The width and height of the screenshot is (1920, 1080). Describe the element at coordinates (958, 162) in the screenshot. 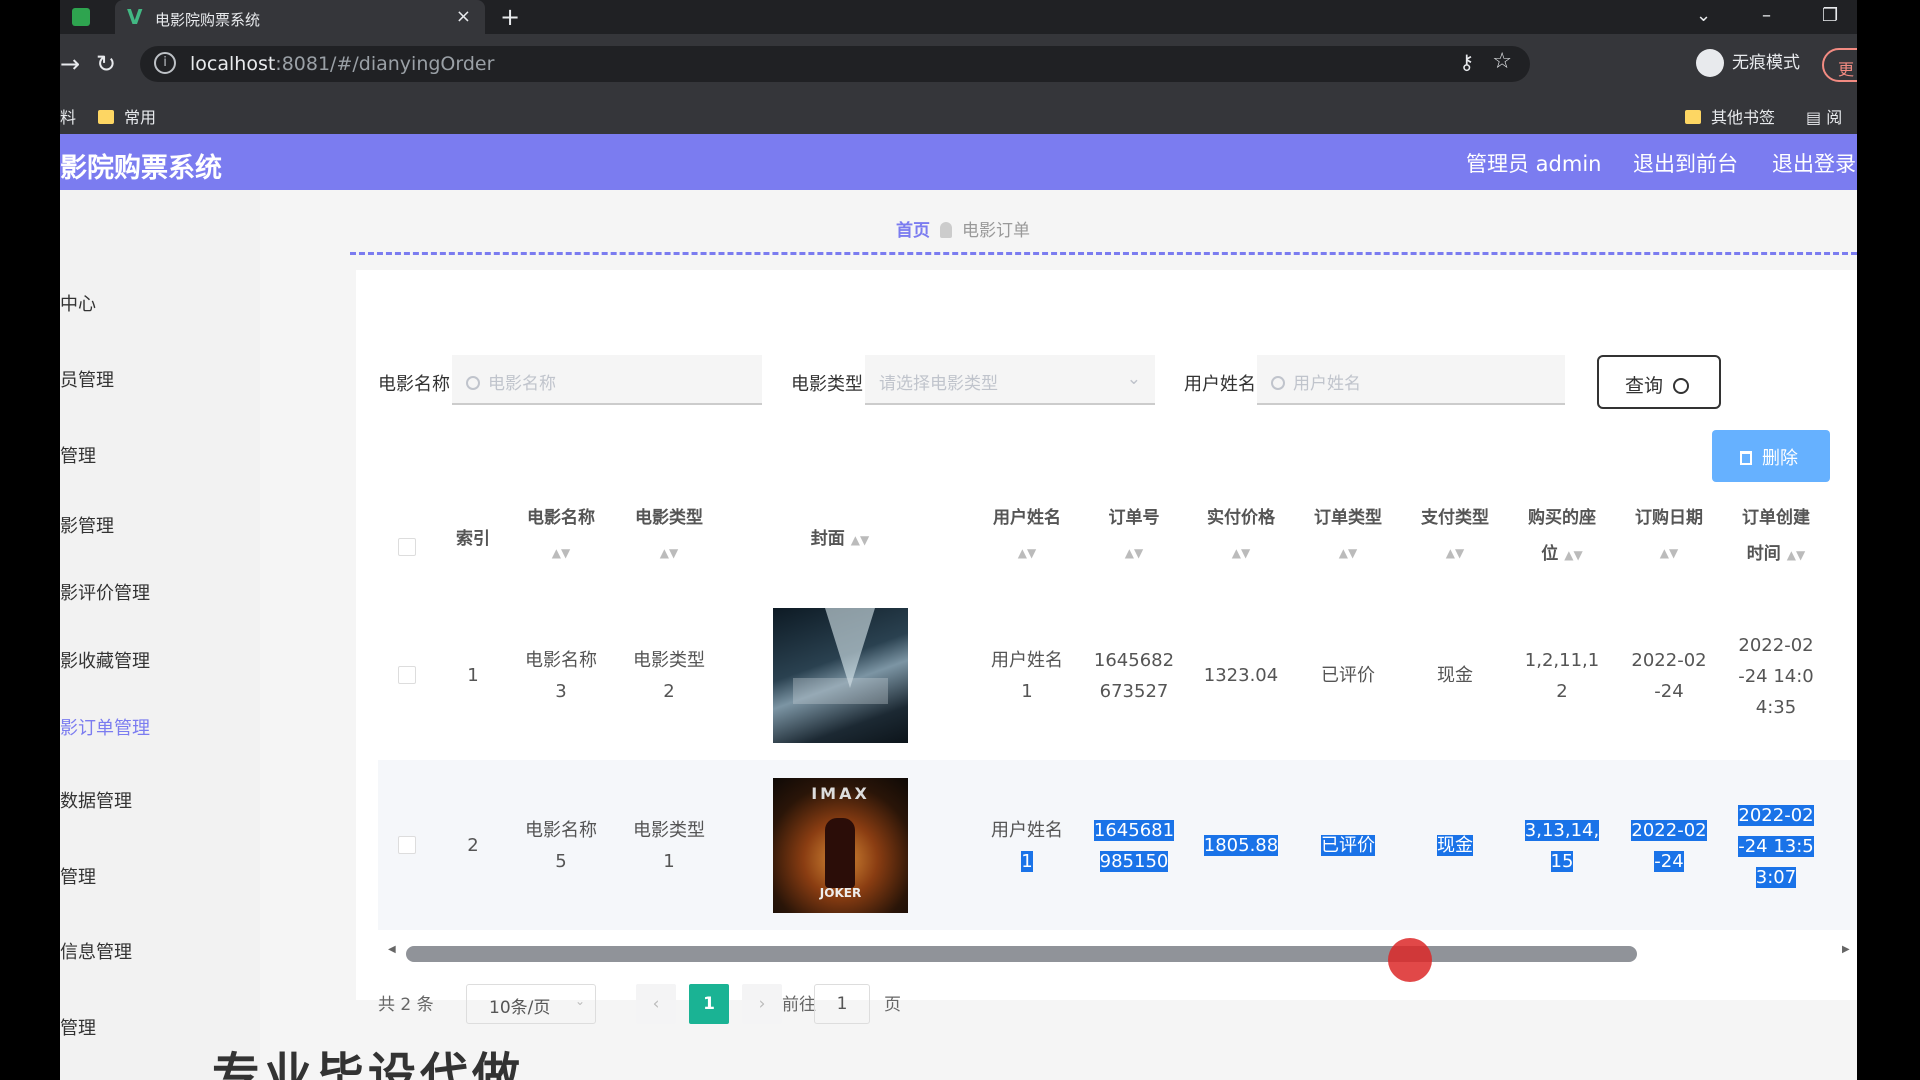

I see `app-header: 影院购票系统 管理员 admin 退出到前台 退出登录` at that location.